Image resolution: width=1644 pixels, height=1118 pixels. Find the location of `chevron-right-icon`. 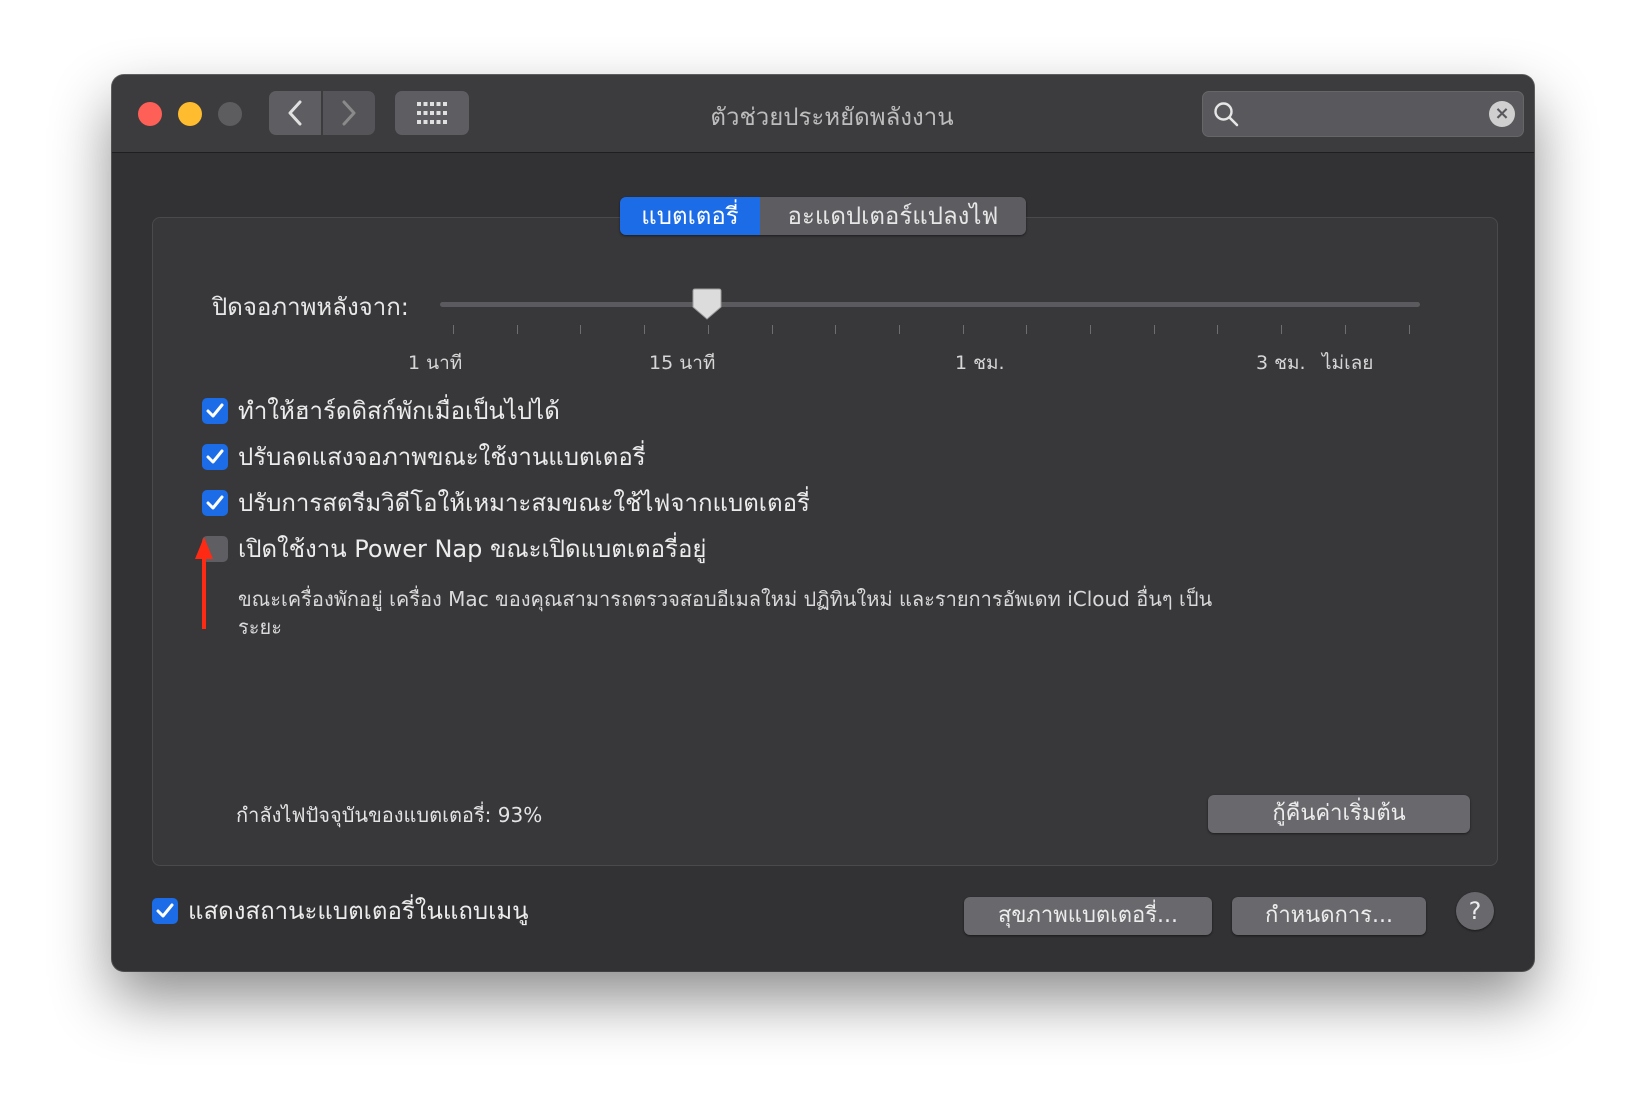

chevron-right-icon is located at coordinates (349, 113).